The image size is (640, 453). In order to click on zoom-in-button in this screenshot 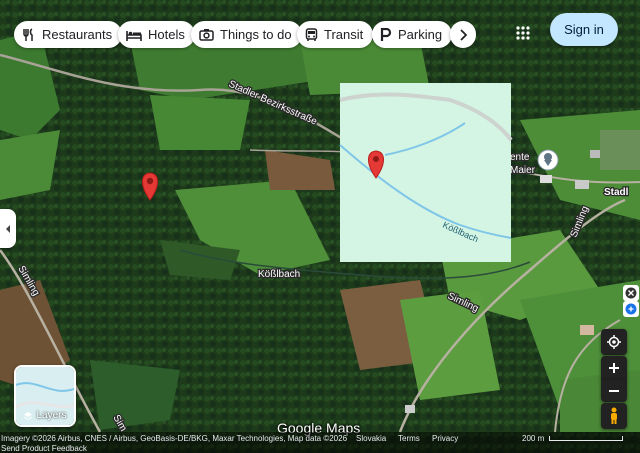, I will do `click(614, 368)`.